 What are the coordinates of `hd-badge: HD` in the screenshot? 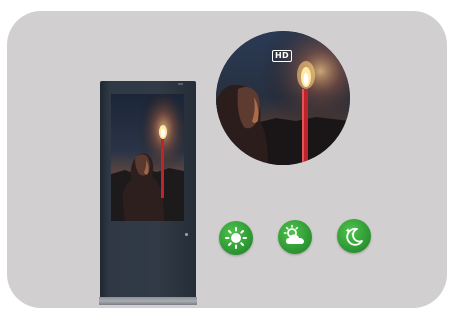 It's located at (282, 56).